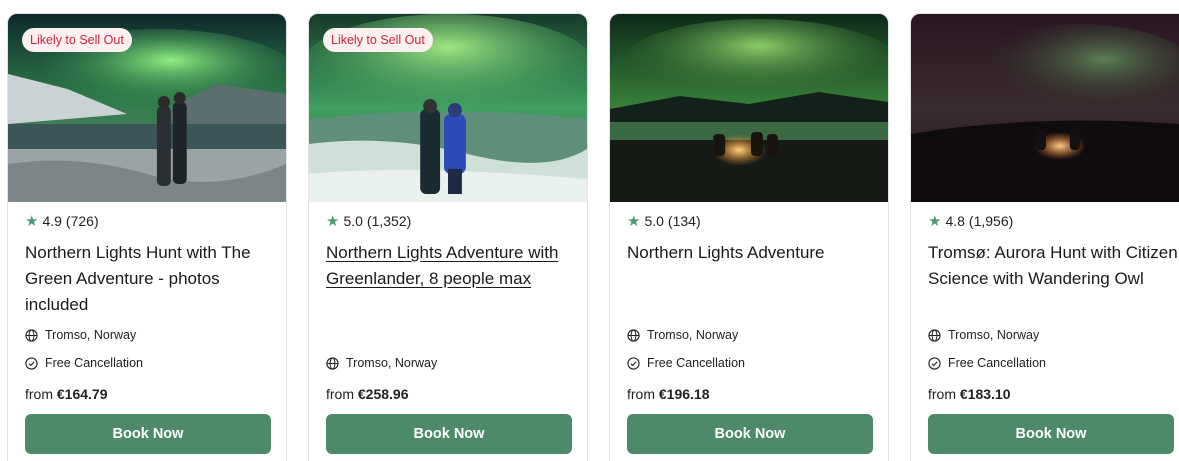 This screenshot has height=461, width=1179. I want to click on rating-score: 4.9, so click(52, 221).